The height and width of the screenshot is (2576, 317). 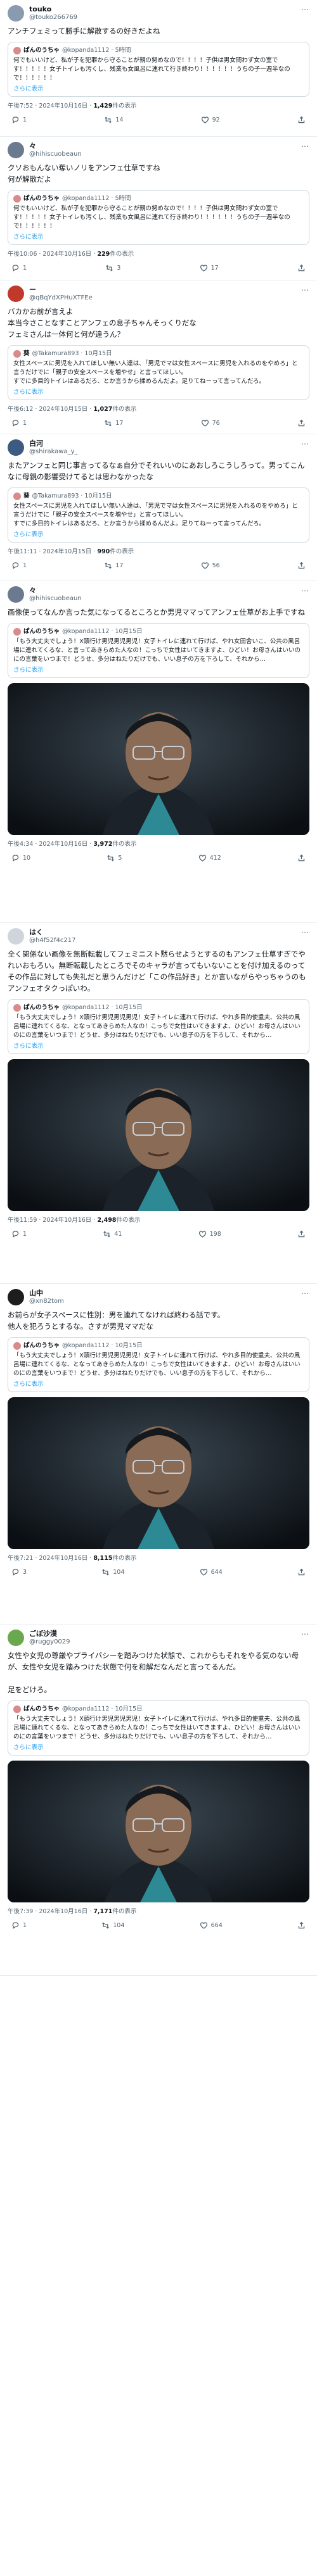 I want to click on like-count: 198, so click(x=215, y=1234).